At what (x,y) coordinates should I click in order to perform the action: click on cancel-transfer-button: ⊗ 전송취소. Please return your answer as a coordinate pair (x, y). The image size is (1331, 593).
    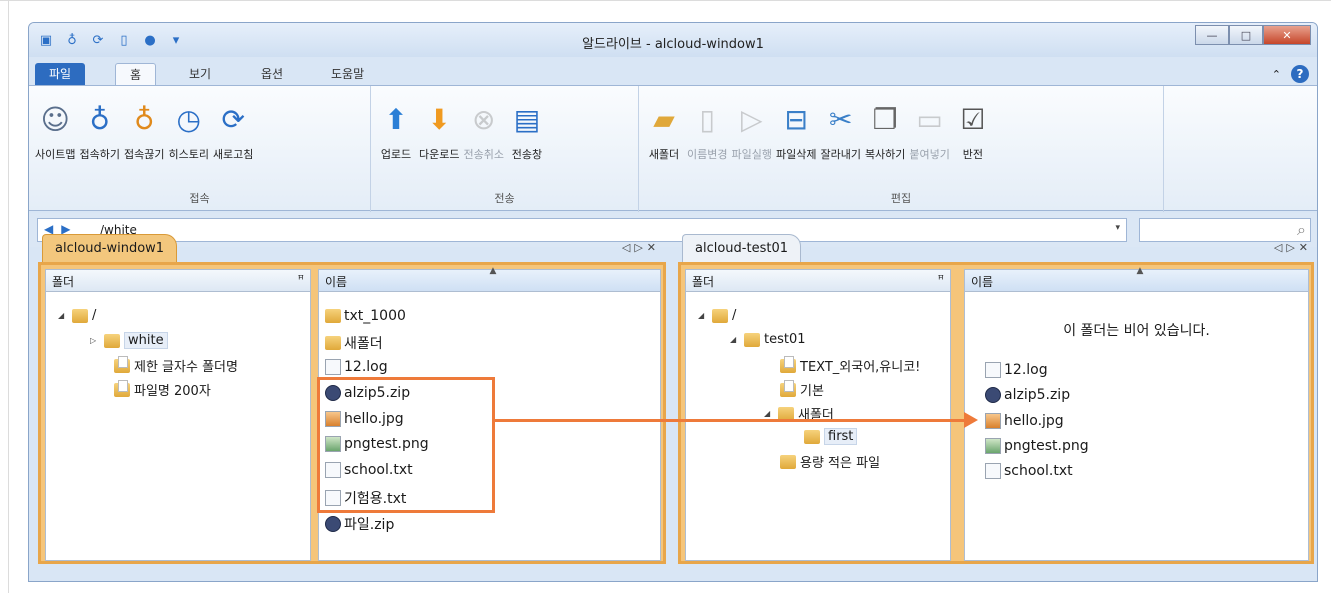
    Looking at the image, I should click on (483, 131).